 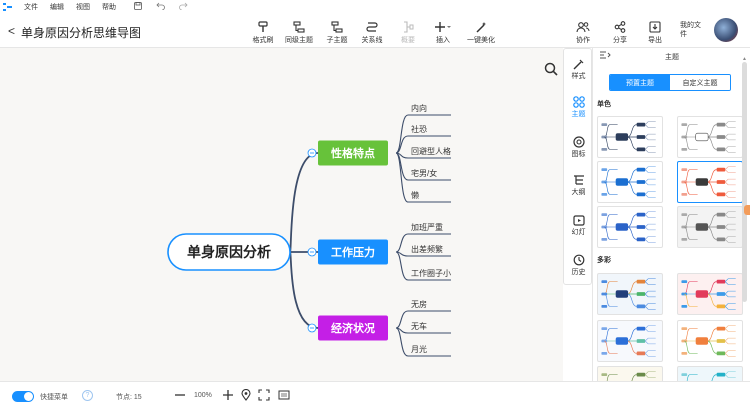 What do you see at coordinates (578, 107) in the screenshot?
I see `tab-theme: 主题` at bounding box center [578, 107].